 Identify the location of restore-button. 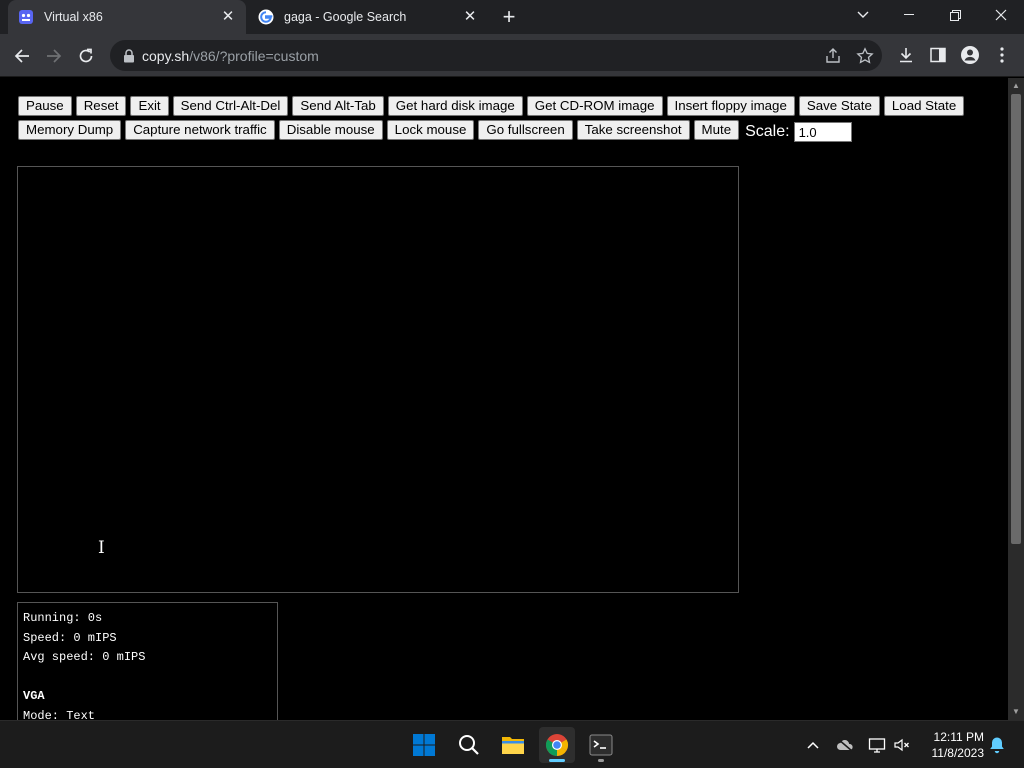
(955, 15).